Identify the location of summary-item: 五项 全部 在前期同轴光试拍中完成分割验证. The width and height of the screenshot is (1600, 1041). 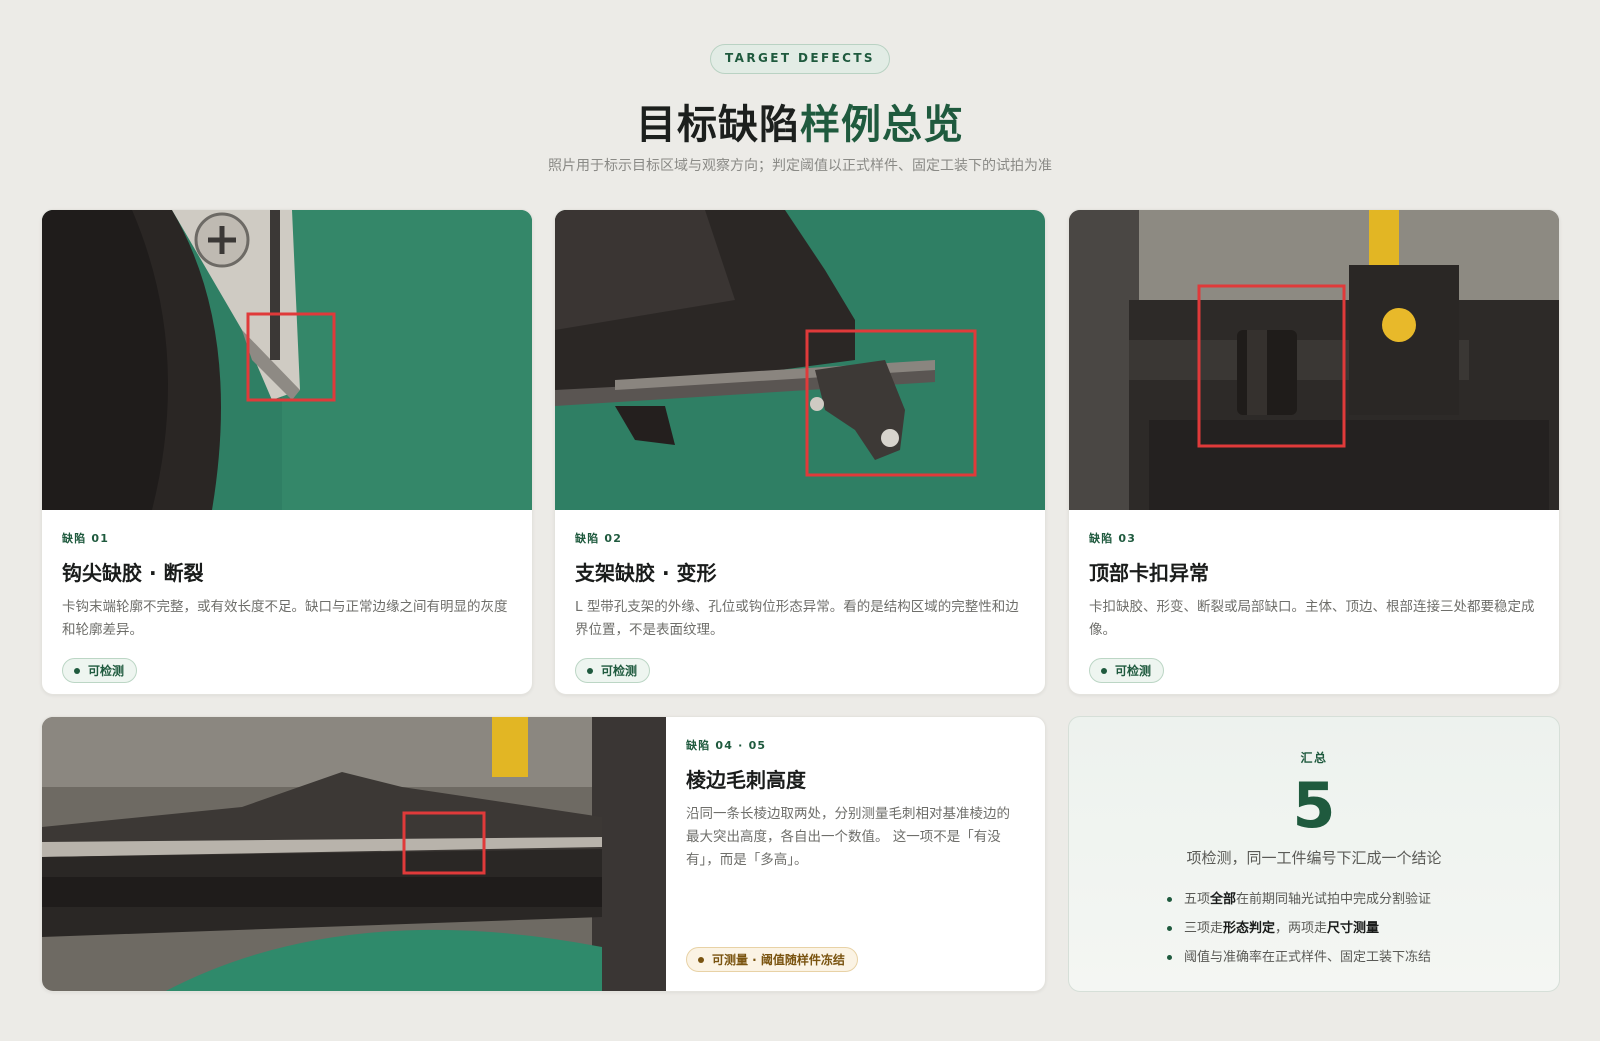
(1299, 899).